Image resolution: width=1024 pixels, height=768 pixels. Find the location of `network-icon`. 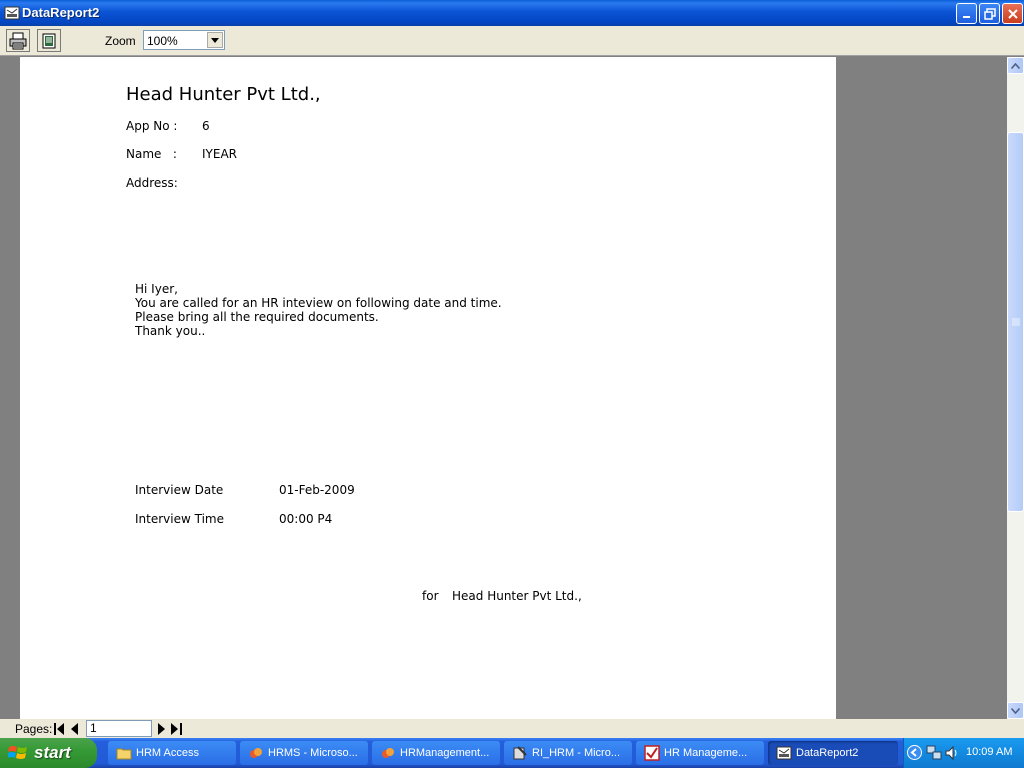

network-icon is located at coordinates (934, 753).